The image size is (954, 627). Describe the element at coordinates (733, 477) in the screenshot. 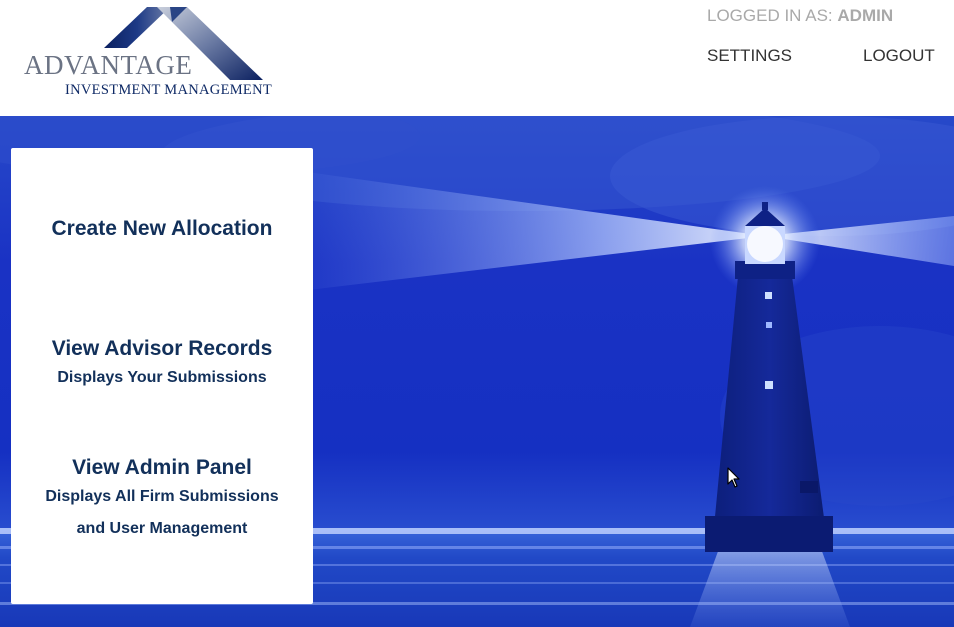

I see `mouse-cursor-icon` at that location.